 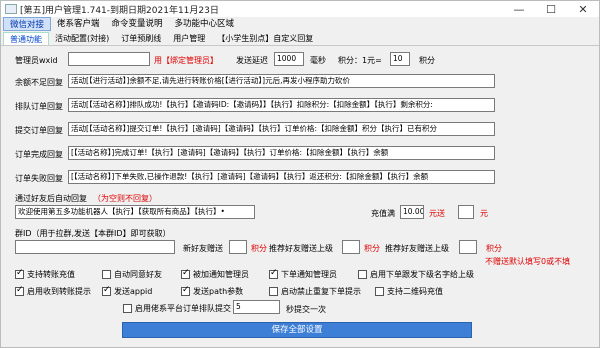 I want to click on new-friend-unit: 积分, so click(x=259, y=248).